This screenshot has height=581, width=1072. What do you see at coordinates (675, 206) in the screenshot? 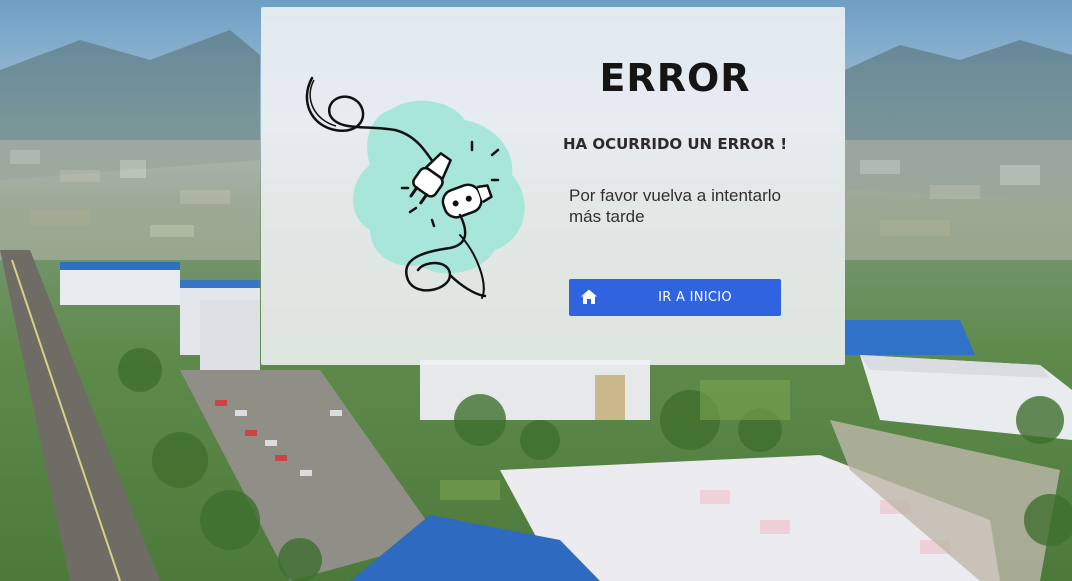
I see `error-message: Por favor vuelva a intentarlo más tarde` at bounding box center [675, 206].